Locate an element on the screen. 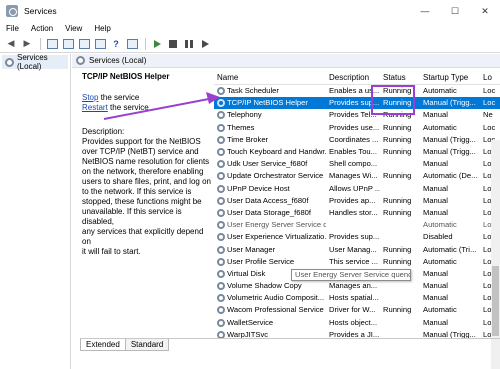 The image size is (500, 369). menu-file: File is located at coordinates (12, 28).